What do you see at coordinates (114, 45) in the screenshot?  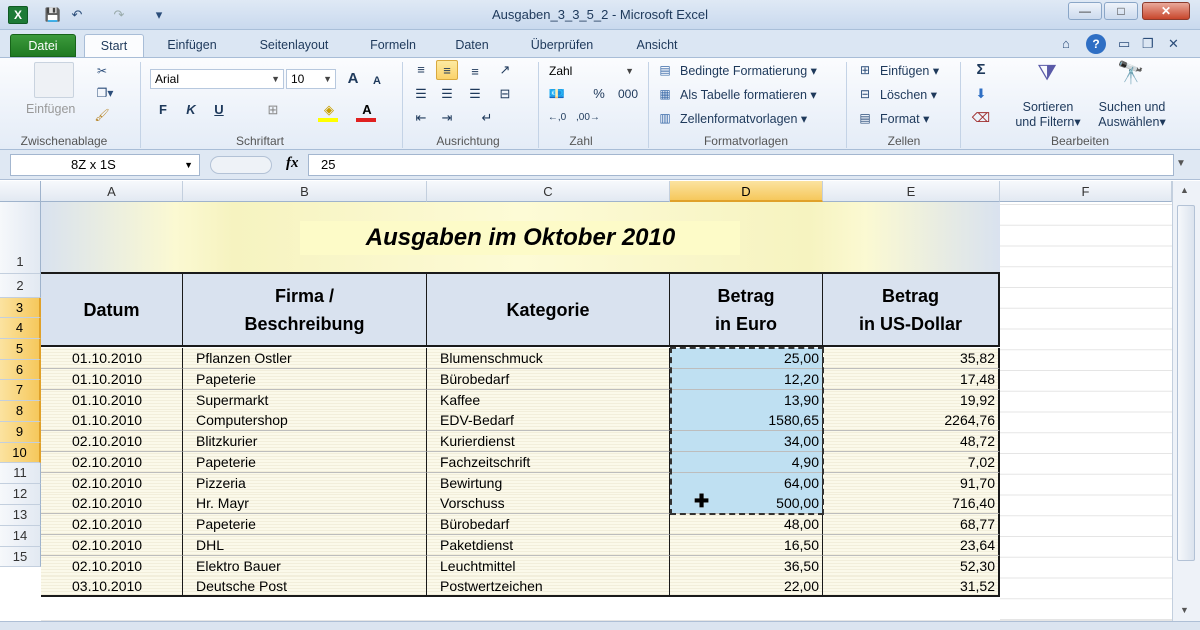 I see `tab-start: Start` at bounding box center [114, 45].